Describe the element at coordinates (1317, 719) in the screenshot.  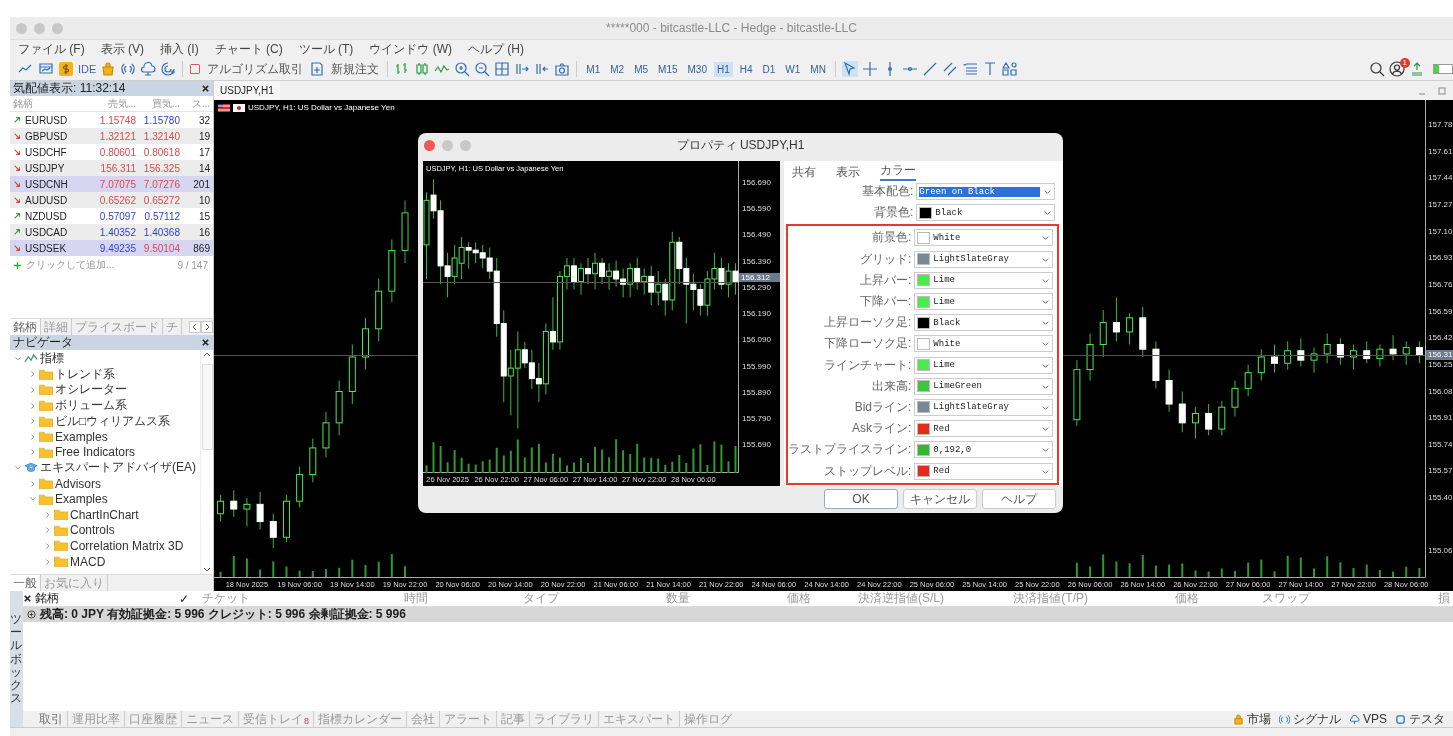
I see `status-link: シグナル` at that location.